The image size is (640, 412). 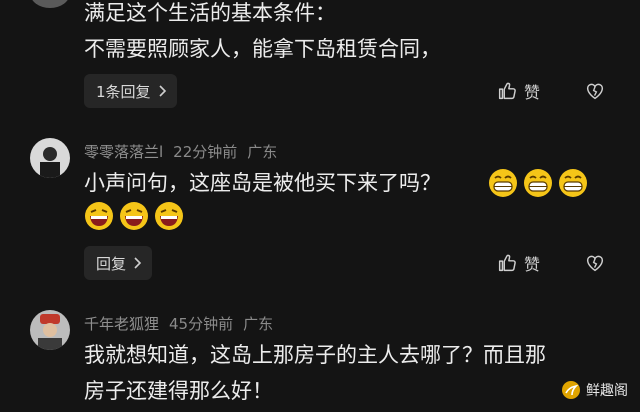 I want to click on comment-text-line: 我就想知道，这岛上那房子的主人去哪了？而且那, so click(x=315, y=355).